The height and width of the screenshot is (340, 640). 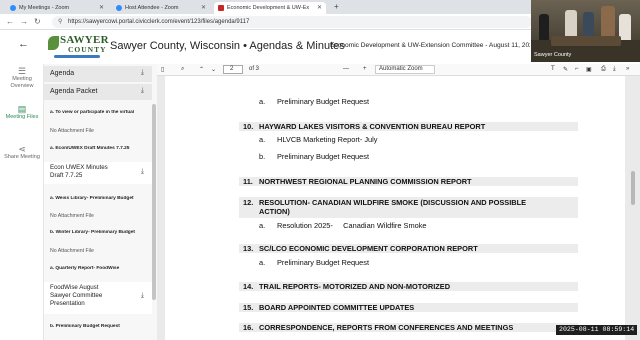 I want to click on agenda-packet-file: Agenda Packet ⤓, so click(x=98, y=92).